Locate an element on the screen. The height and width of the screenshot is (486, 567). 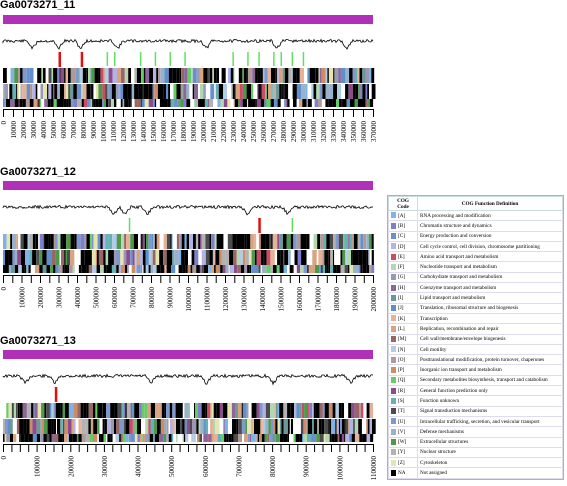
legend-row: [R] General function prediction only is located at coordinates (475, 391).